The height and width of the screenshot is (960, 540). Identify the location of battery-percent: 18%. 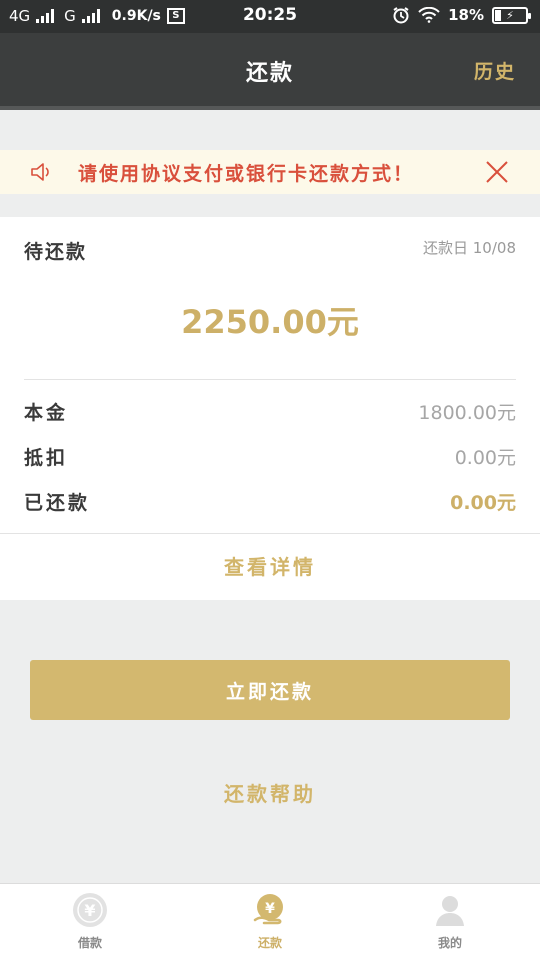
(466, 15).